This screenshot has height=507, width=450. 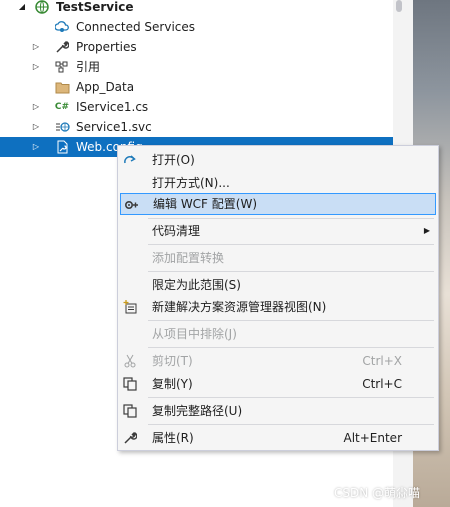 What do you see at coordinates (88, 67) in the screenshot?
I see `tree-item-label: 引用` at bounding box center [88, 67].